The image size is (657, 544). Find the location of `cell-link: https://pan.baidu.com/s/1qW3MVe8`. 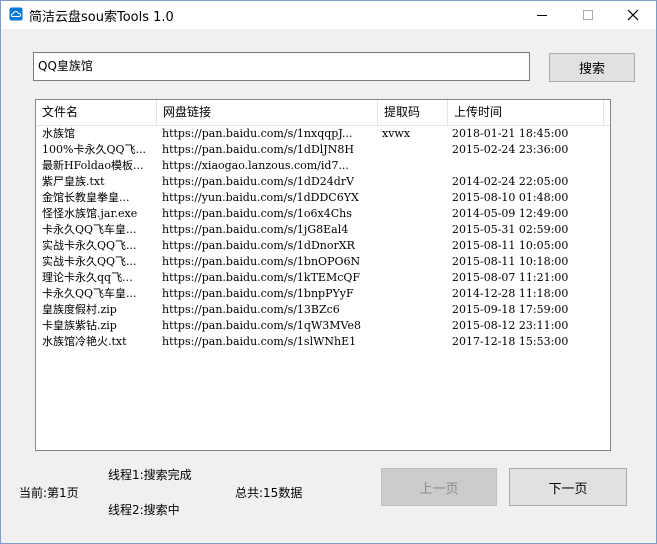

cell-link: https://pan.baidu.com/s/1qW3MVe8 is located at coordinates (261, 325).